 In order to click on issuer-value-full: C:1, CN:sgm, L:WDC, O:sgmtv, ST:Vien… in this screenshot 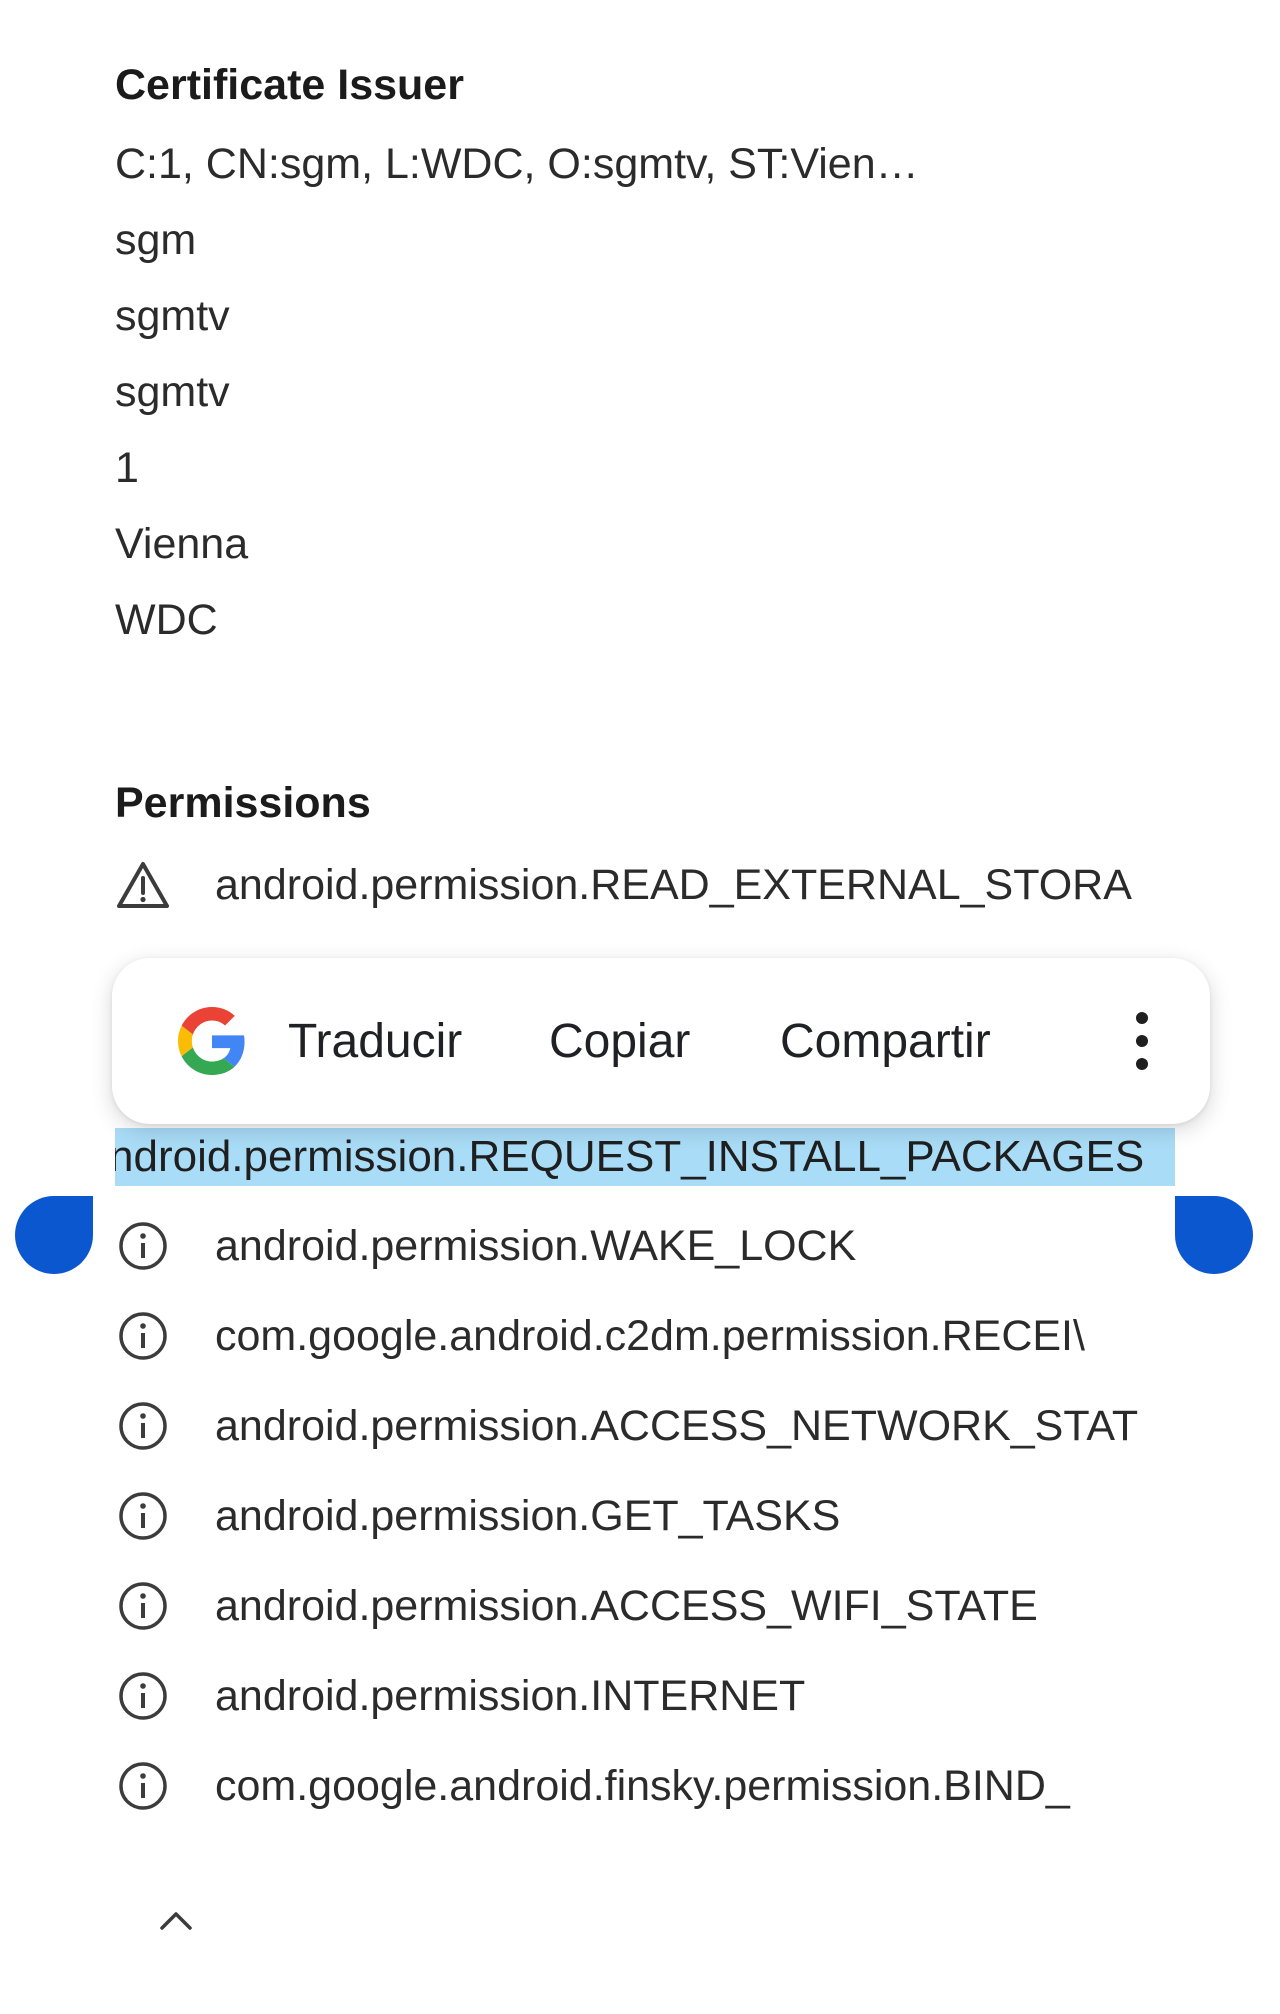, I will do `click(517, 164)`.